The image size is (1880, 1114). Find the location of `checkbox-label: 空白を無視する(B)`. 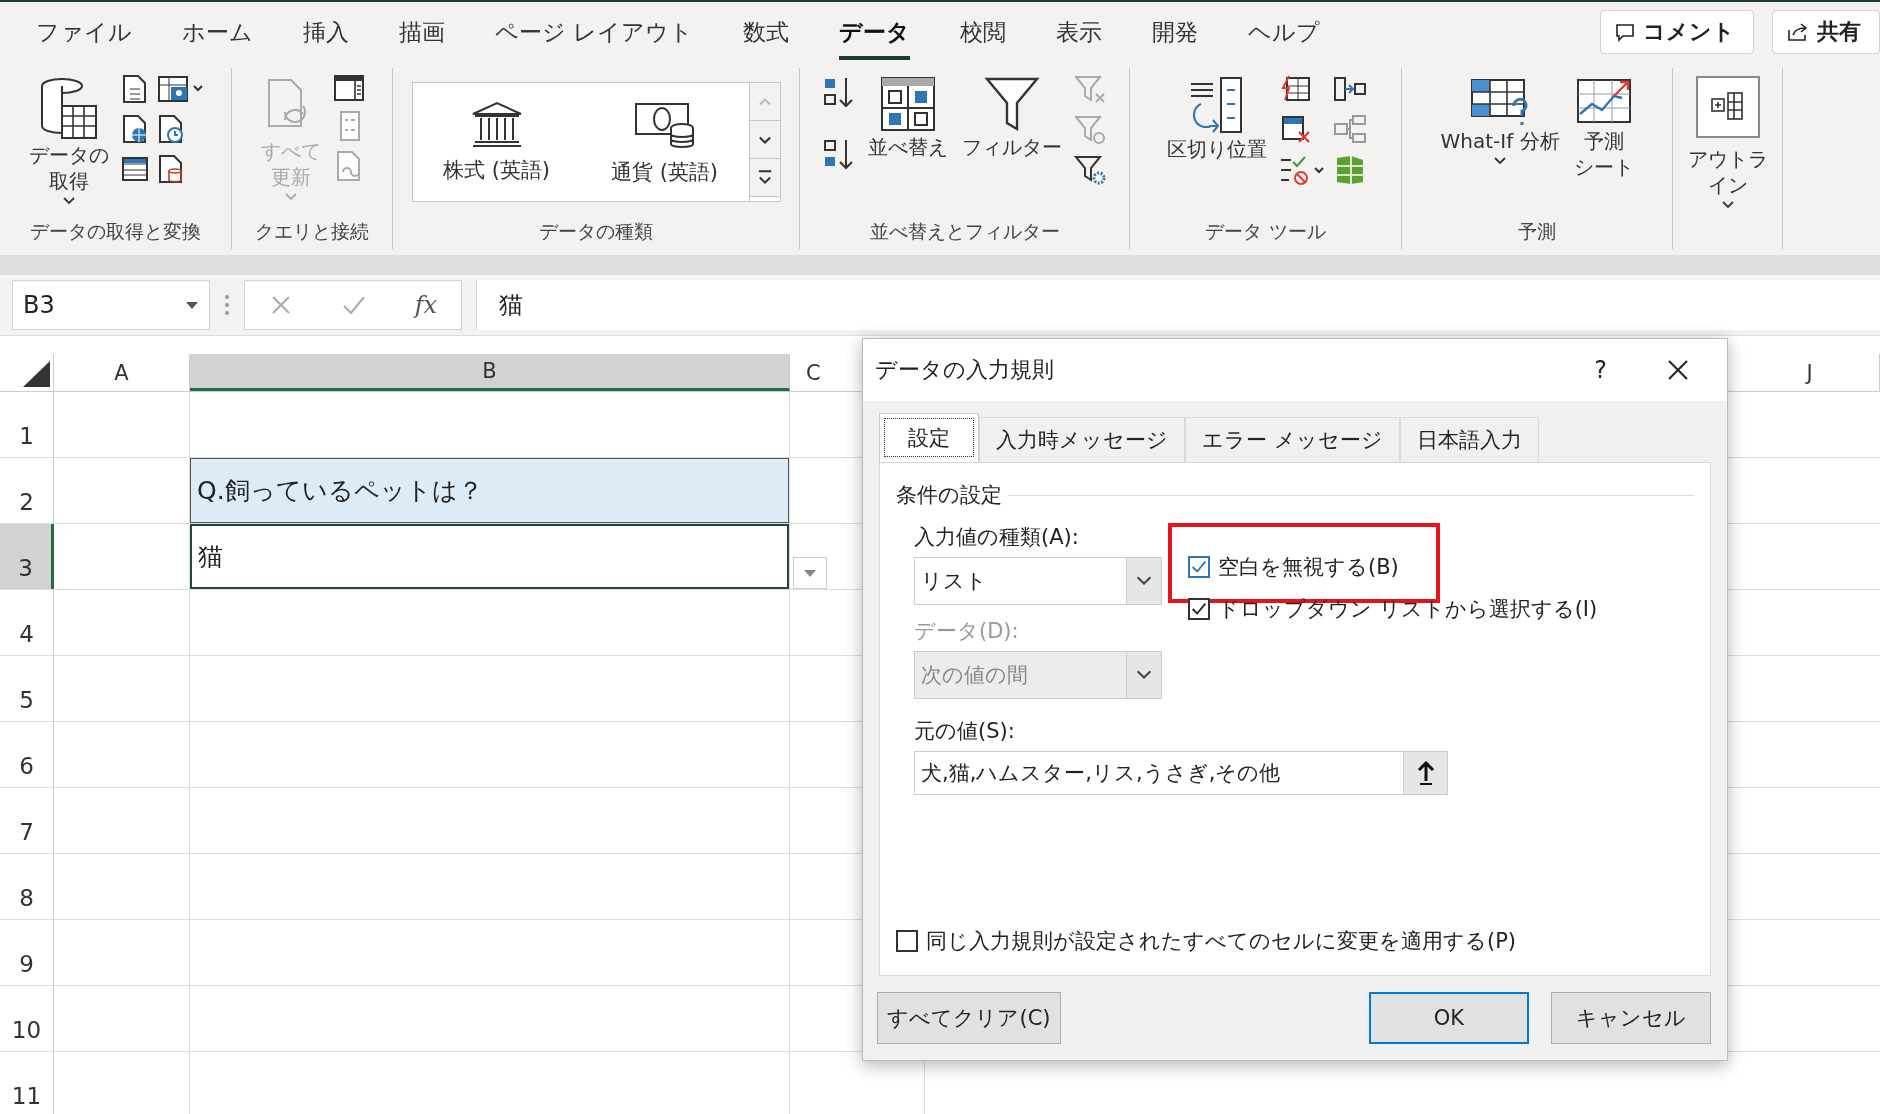

checkbox-label: 空白を無視する(B) is located at coordinates (1308, 567).